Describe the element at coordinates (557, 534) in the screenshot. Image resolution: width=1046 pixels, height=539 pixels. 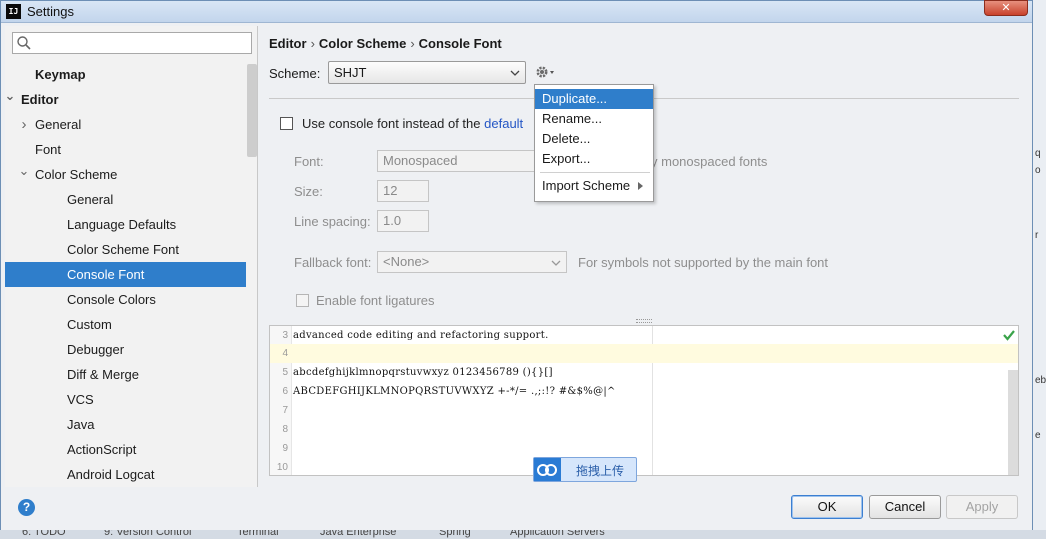
I see `tool-window-tab: Application Servers` at that location.